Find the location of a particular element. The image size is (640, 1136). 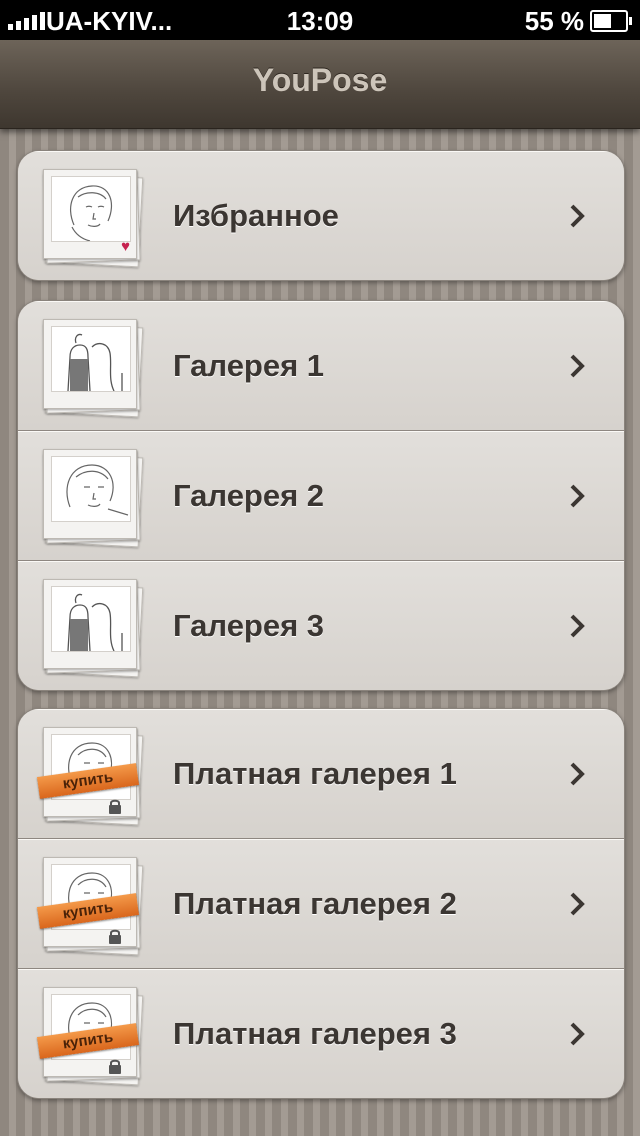

navigation-bar: YouPose is located at coordinates (320, 84).